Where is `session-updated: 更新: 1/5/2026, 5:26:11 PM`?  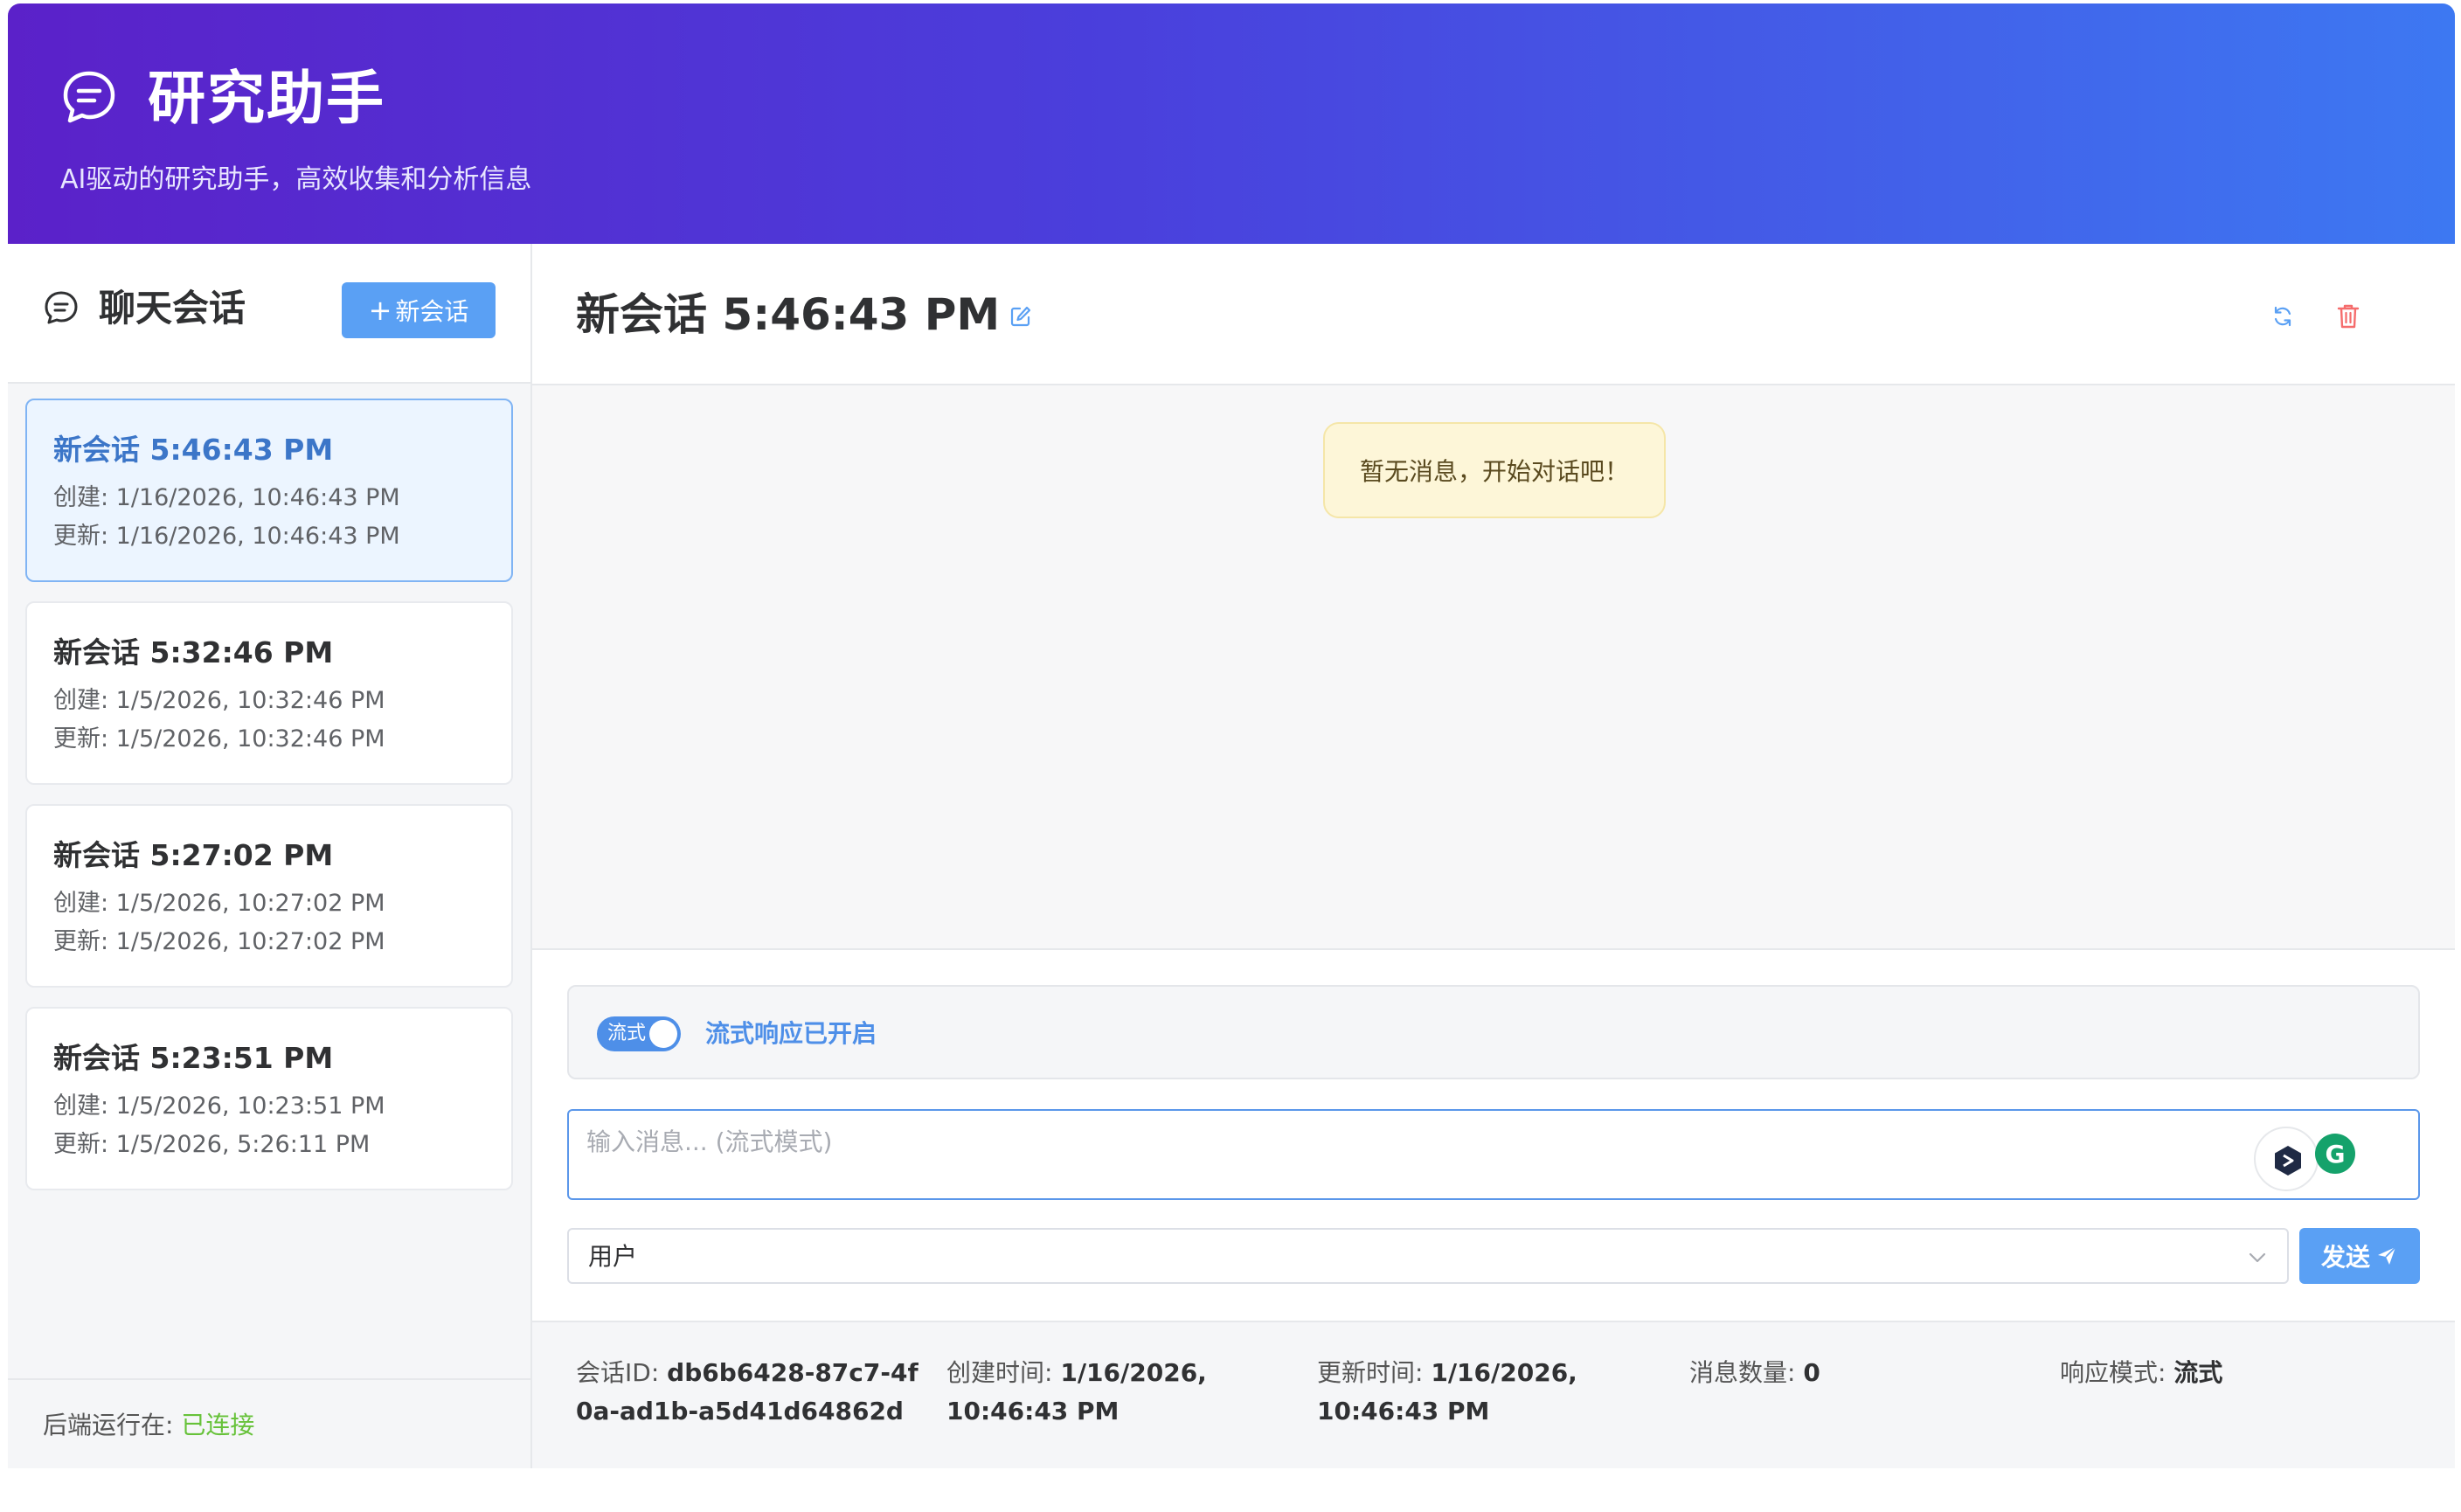 session-updated: 更新: 1/5/2026, 5:26:11 PM is located at coordinates (212, 1144).